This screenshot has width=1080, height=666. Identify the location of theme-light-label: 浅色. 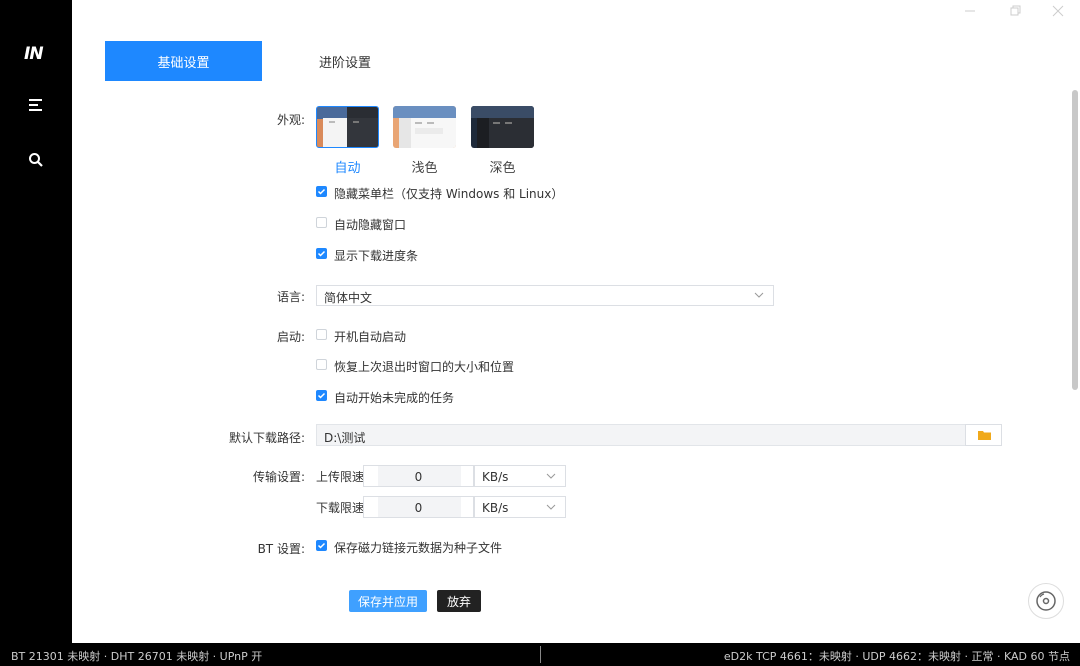
(424, 166).